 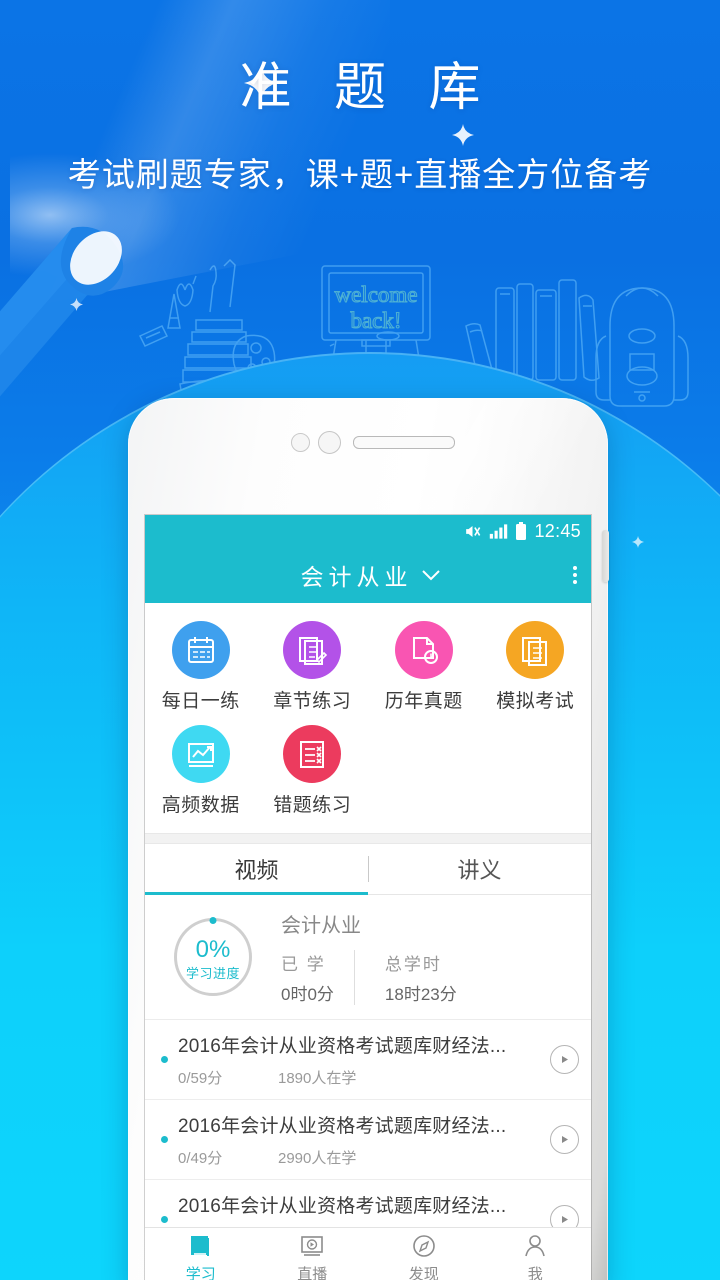 I want to click on promo-headline: 准 题 库 考试刷题专家，课+题+直播全方位备考, so click(x=360, y=129).